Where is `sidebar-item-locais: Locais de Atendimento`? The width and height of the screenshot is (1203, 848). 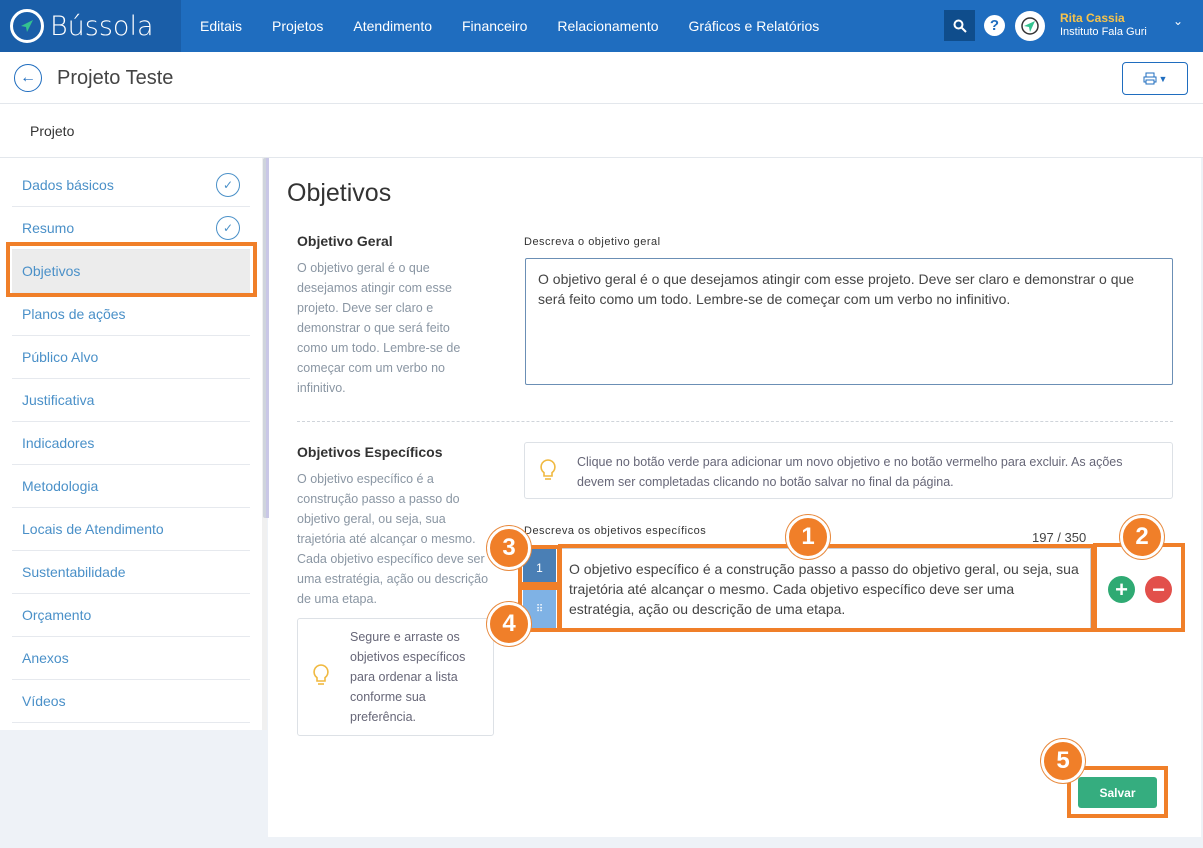 sidebar-item-locais: Locais de Atendimento is located at coordinates (131, 529).